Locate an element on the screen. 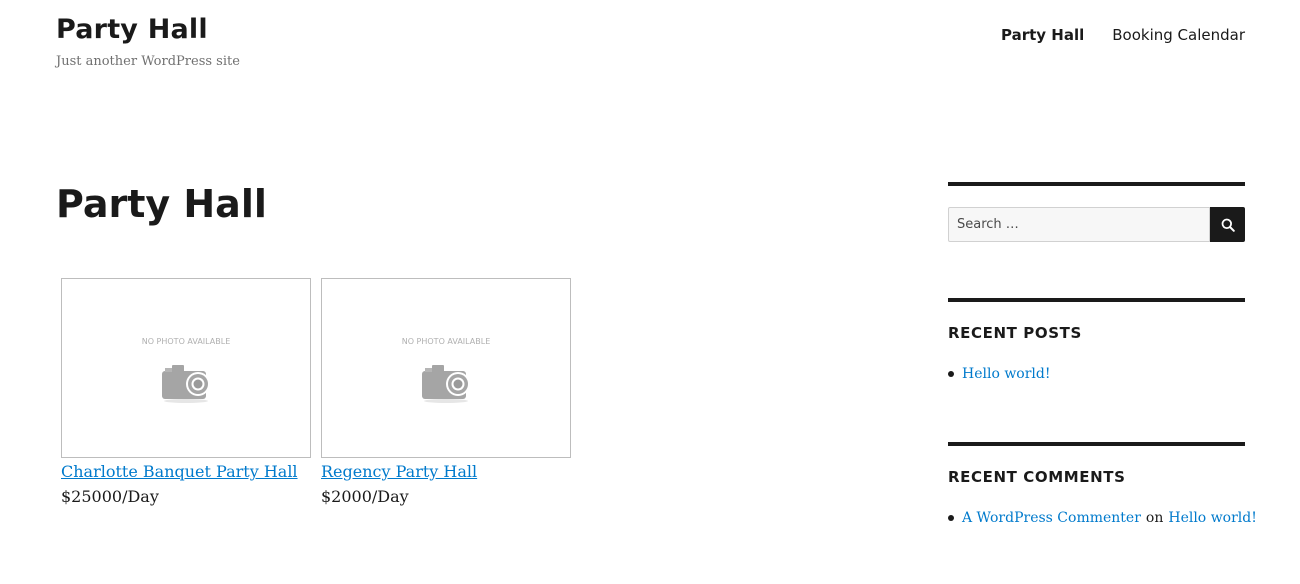  main-navigation: Party Hall Booking Calendar is located at coordinates (1123, 35).